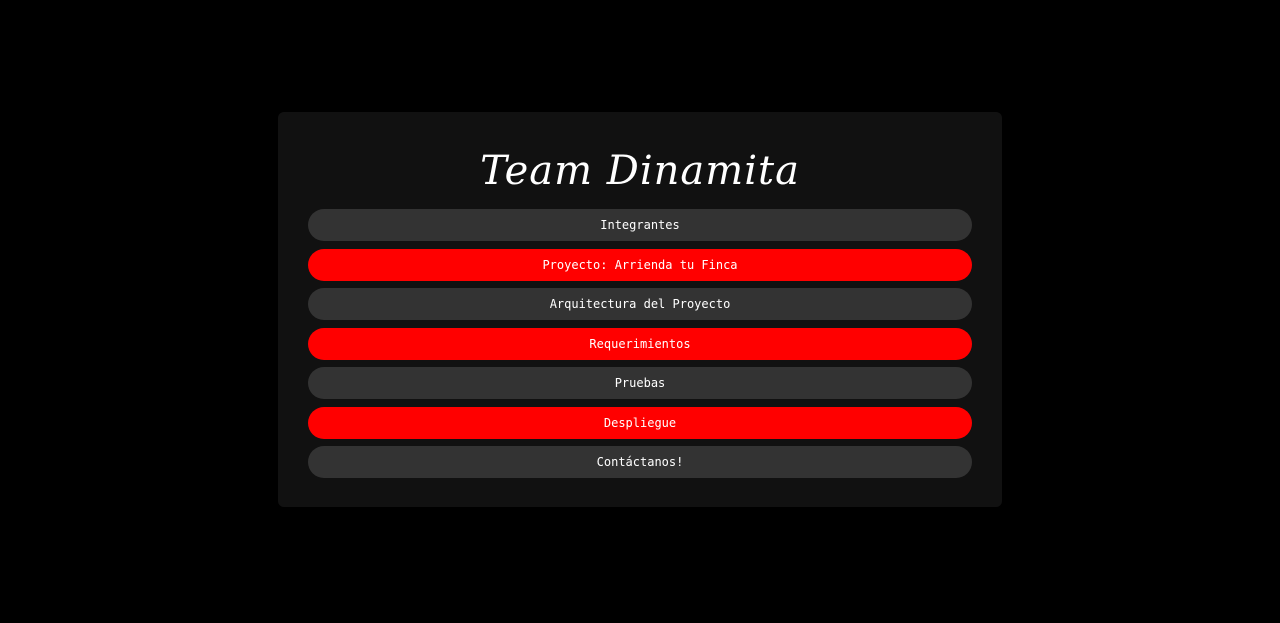 The width and height of the screenshot is (1280, 623). What do you see at coordinates (640, 225) in the screenshot?
I see `menu-button-integrantes: Integrantes` at bounding box center [640, 225].